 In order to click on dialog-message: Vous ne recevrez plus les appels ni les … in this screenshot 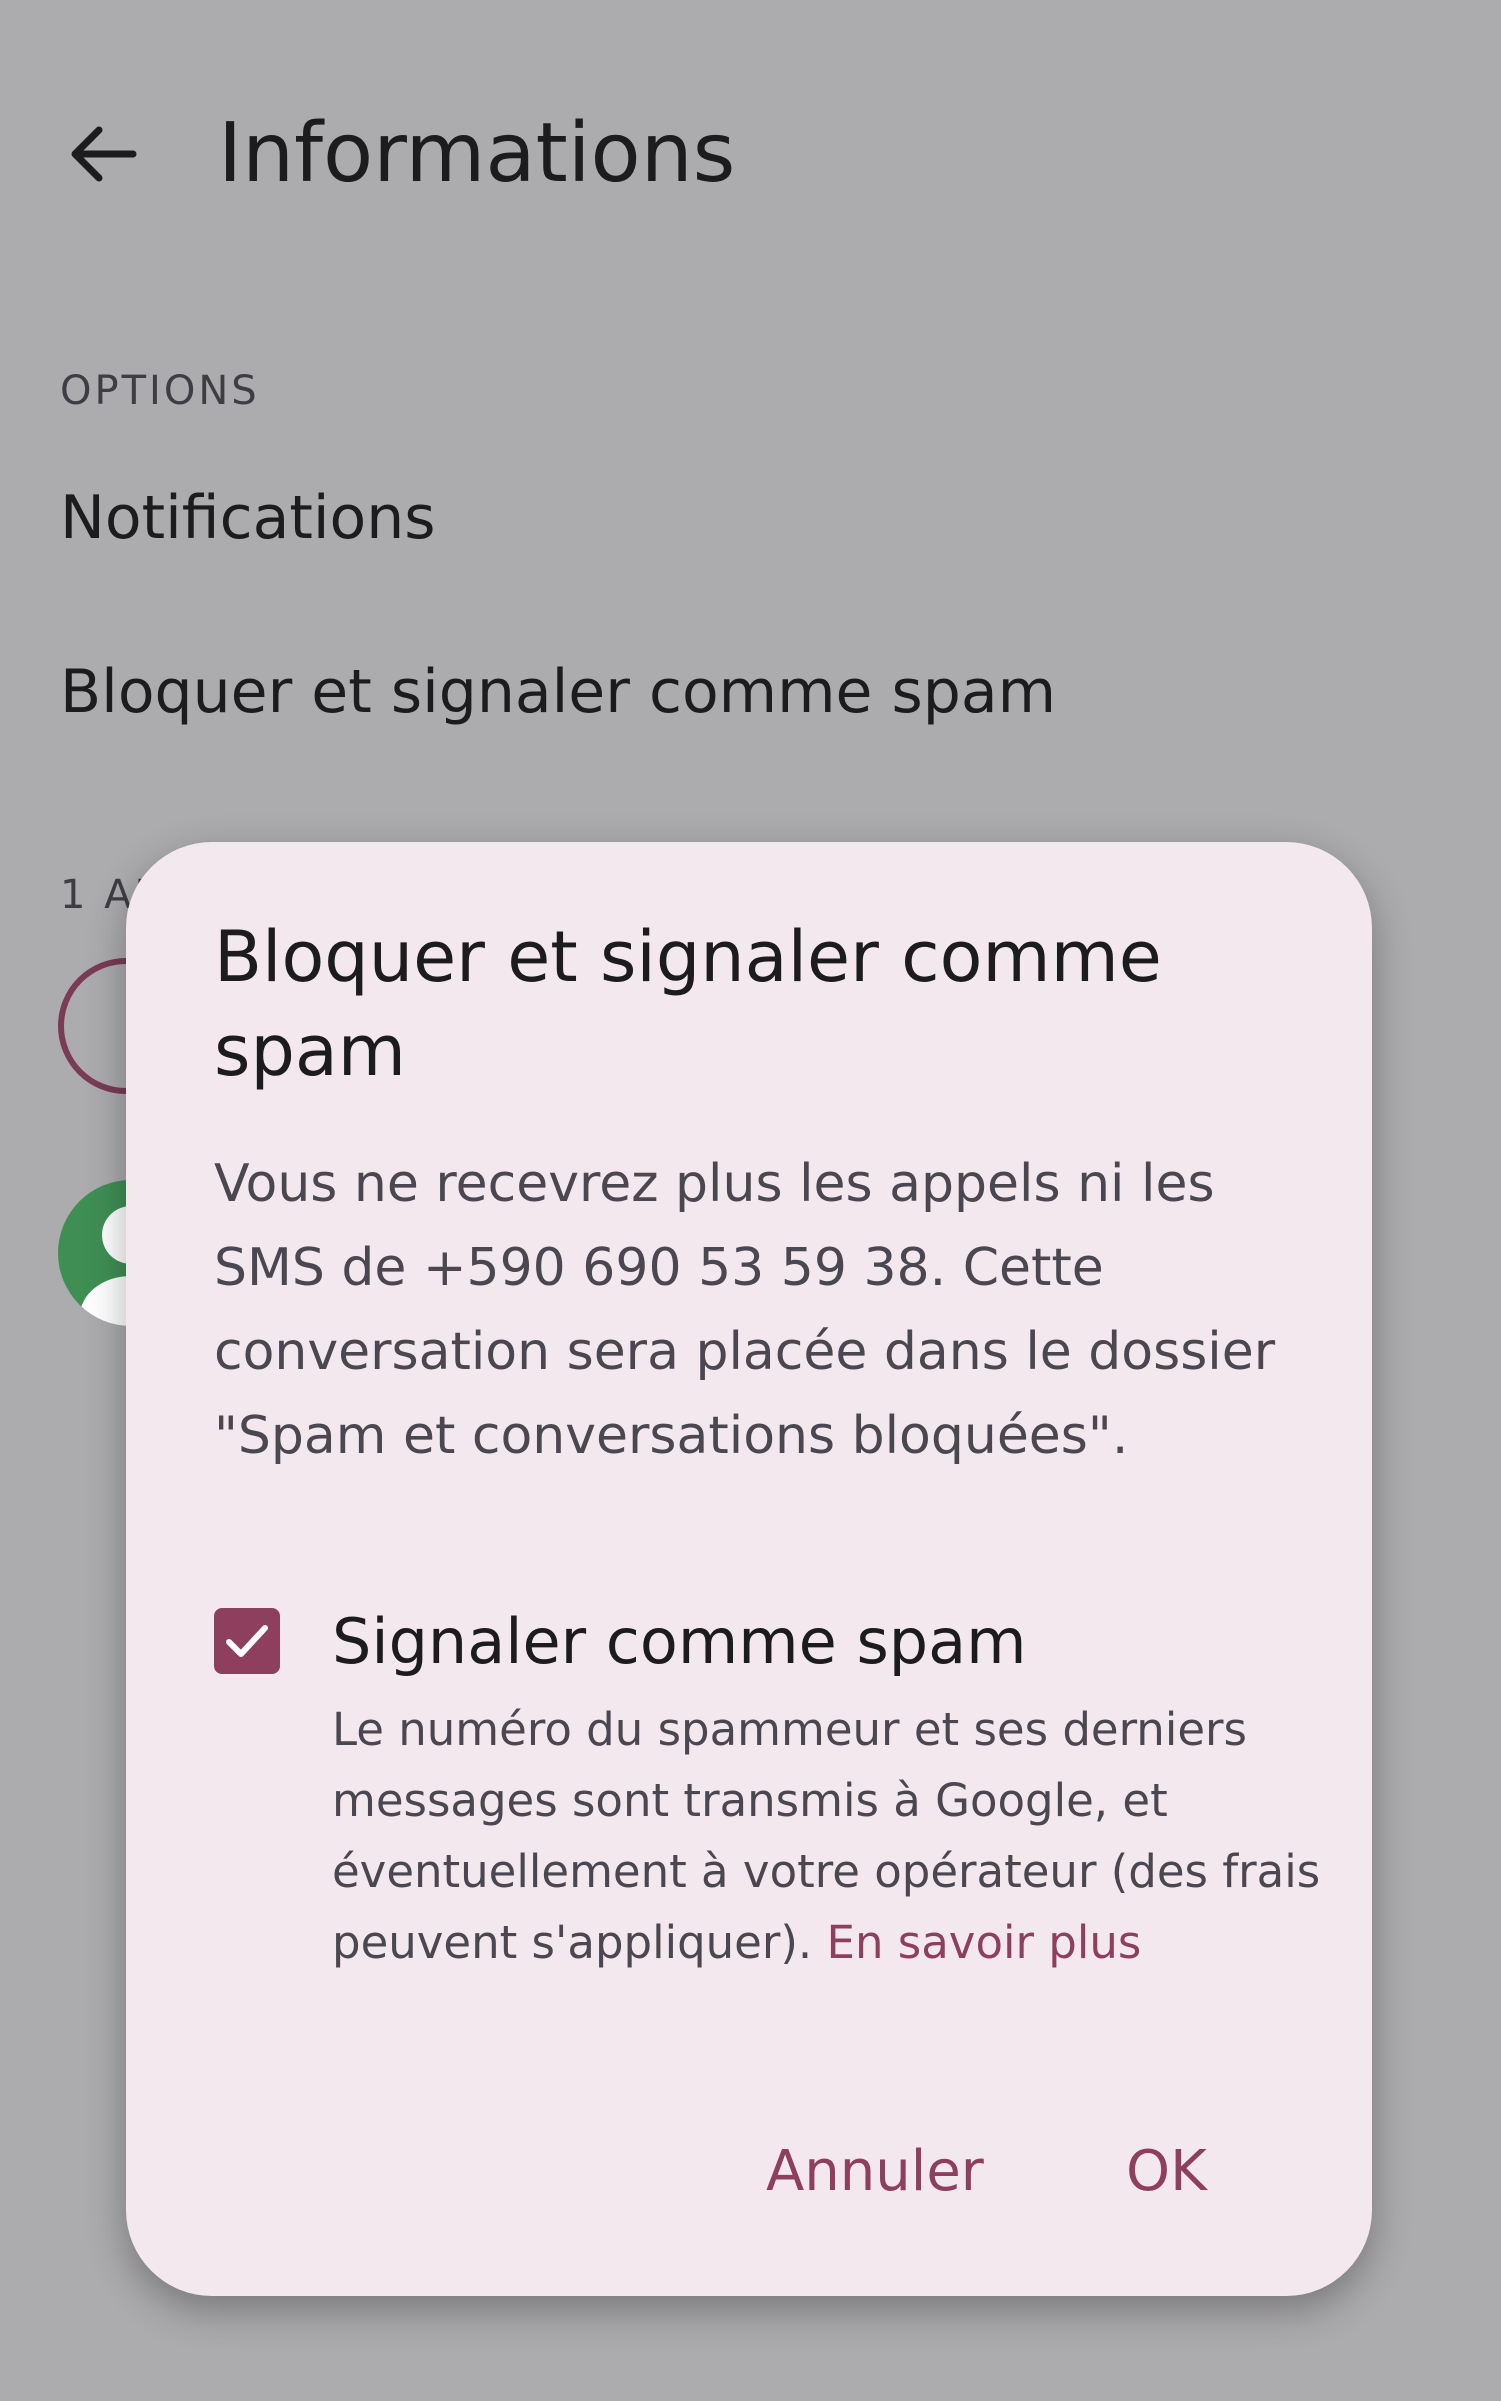, I will do `click(745, 1310)`.